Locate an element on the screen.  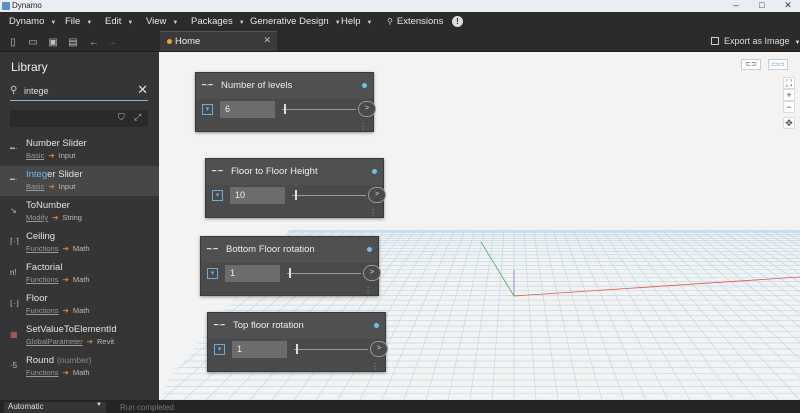
unsaved-dot-icon is located at coordinates (169, 41).